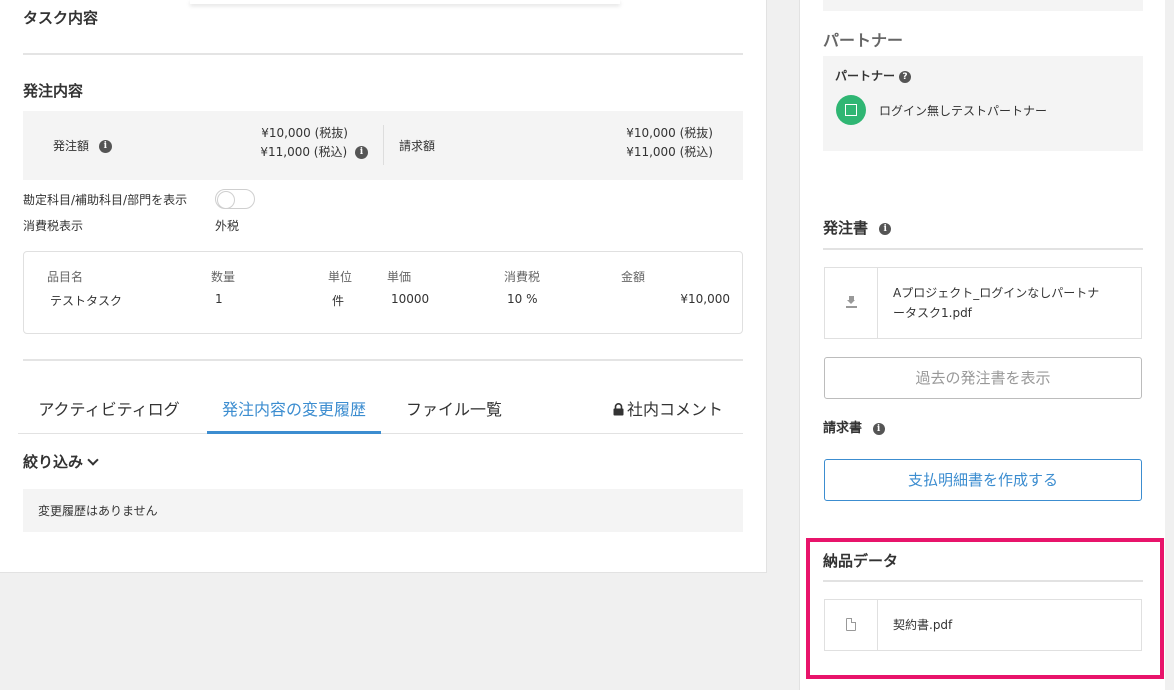 This screenshot has height=690, width=1174. What do you see at coordinates (905, 76) in the screenshot?
I see `help-icon: ?` at bounding box center [905, 76].